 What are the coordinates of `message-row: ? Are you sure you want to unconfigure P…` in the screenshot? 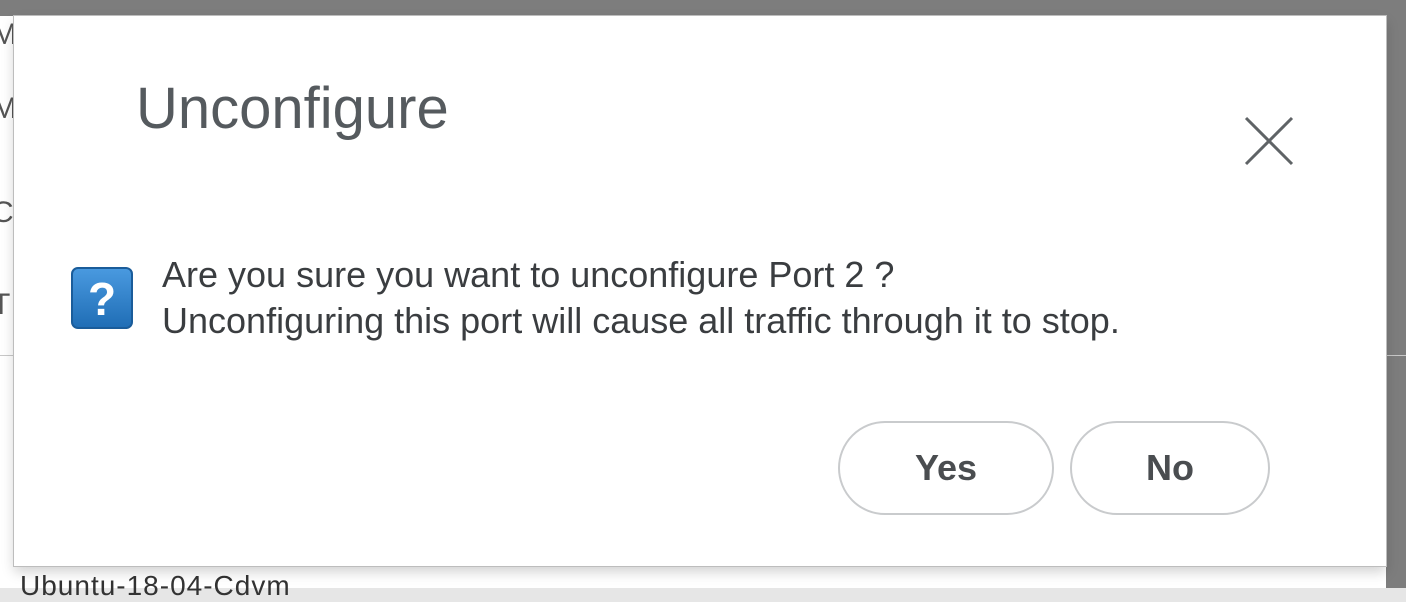 It's located at (595, 298).